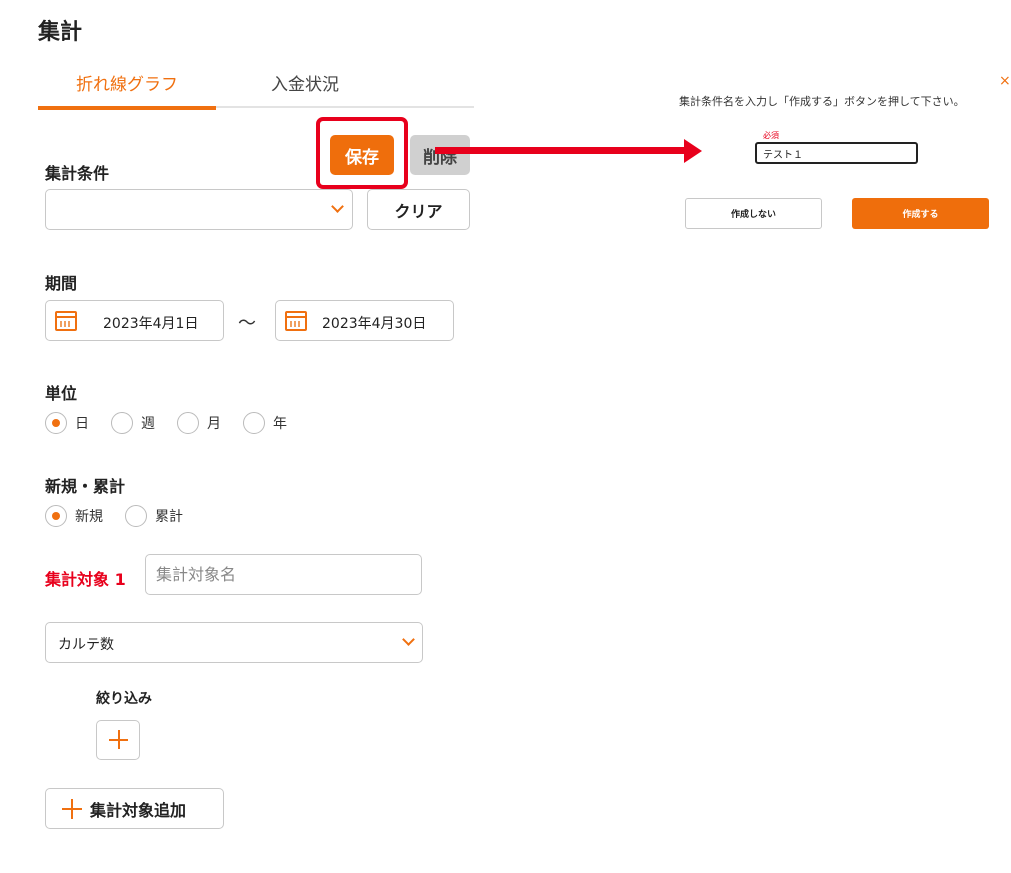 Image resolution: width=1011 pixels, height=873 pixels. What do you see at coordinates (440, 155) in the screenshot?
I see `delete-button: 削除` at bounding box center [440, 155].